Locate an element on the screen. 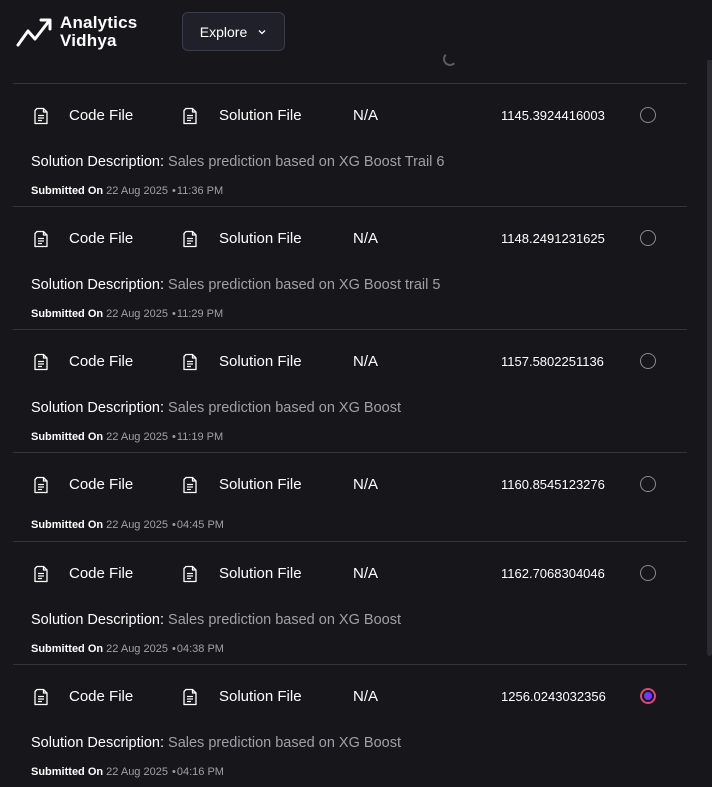  submitted-time: 04:16 PM is located at coordinates (200, 772).